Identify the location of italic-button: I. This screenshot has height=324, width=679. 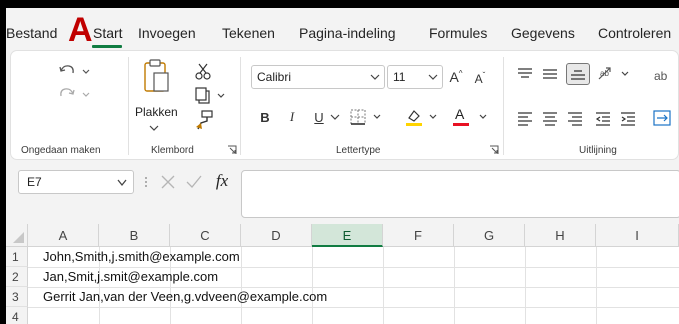
(292, 117).